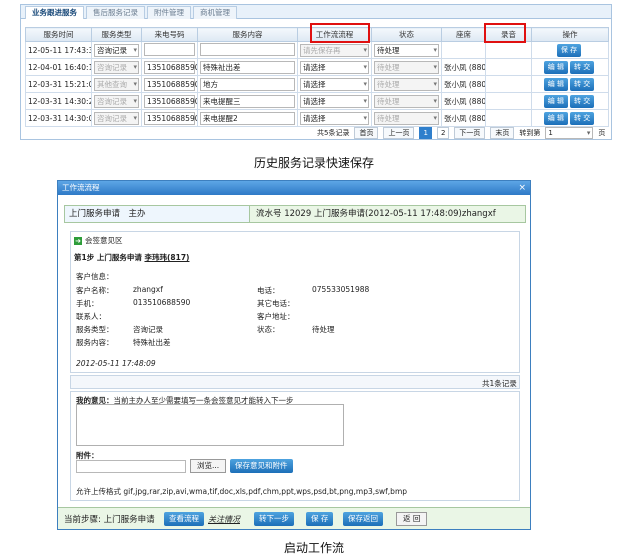 The height and width of the screenshot is (560, 628). I want to click on customer-info-label: 客户信息：, so click(95, 276).